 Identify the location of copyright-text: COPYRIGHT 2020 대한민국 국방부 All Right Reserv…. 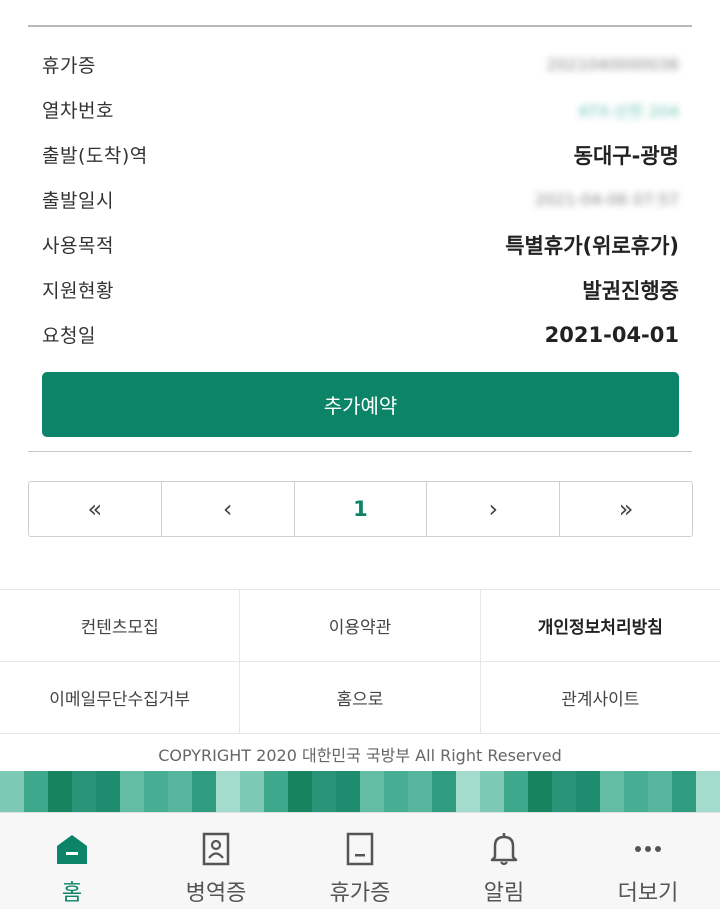
(360, 755).